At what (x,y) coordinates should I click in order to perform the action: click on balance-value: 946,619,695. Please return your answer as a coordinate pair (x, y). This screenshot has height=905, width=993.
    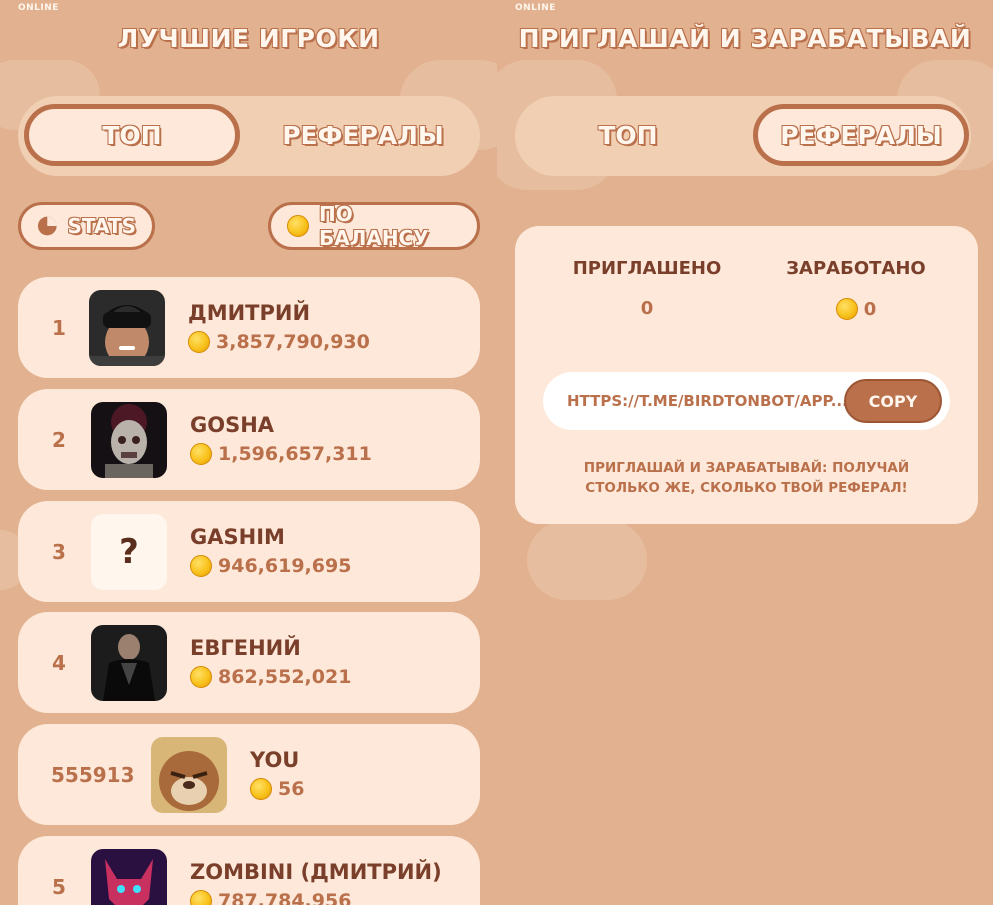
    Looking at the image, I should click on (285, 566).